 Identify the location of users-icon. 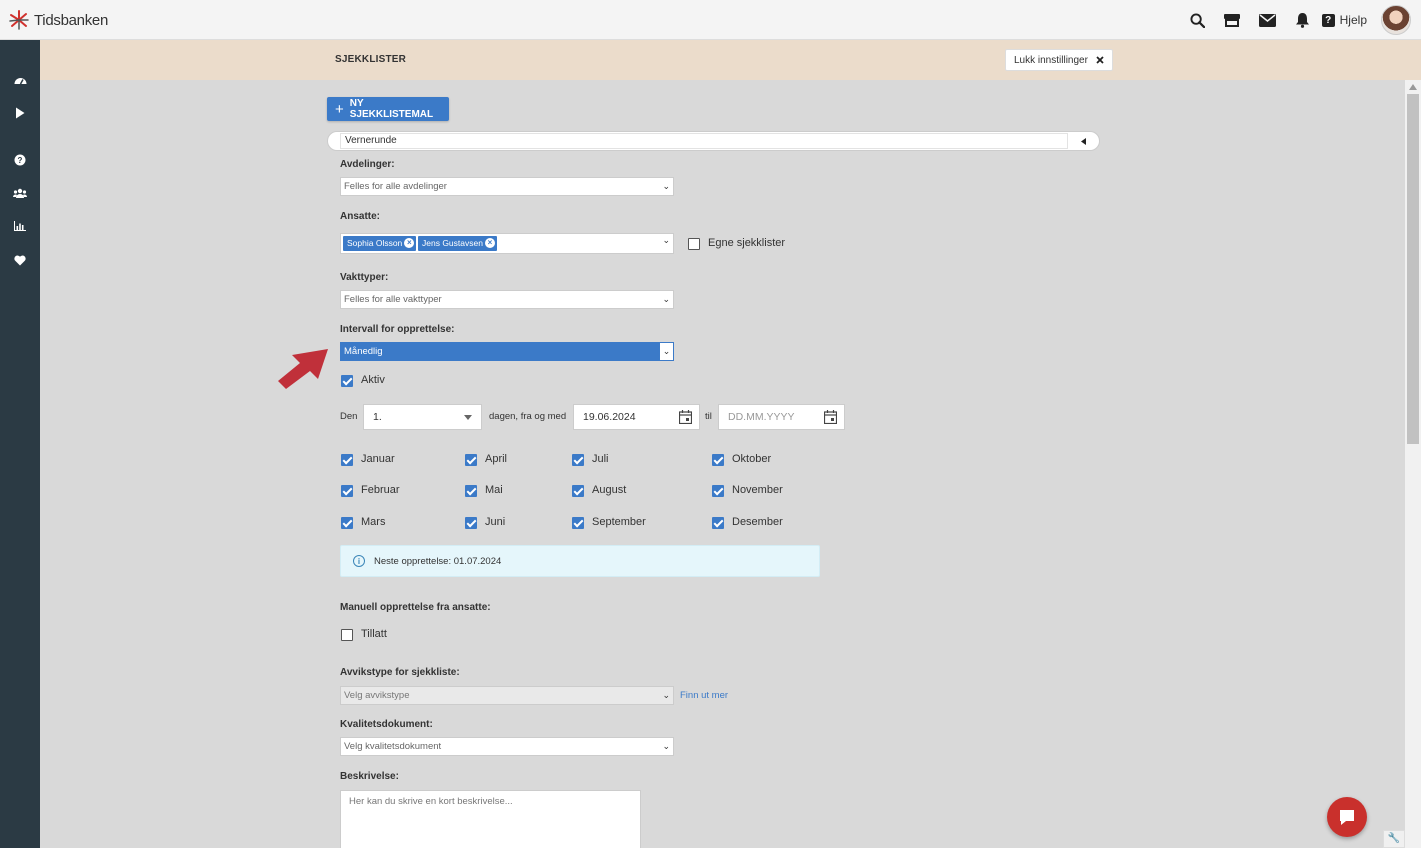
(20, 193).